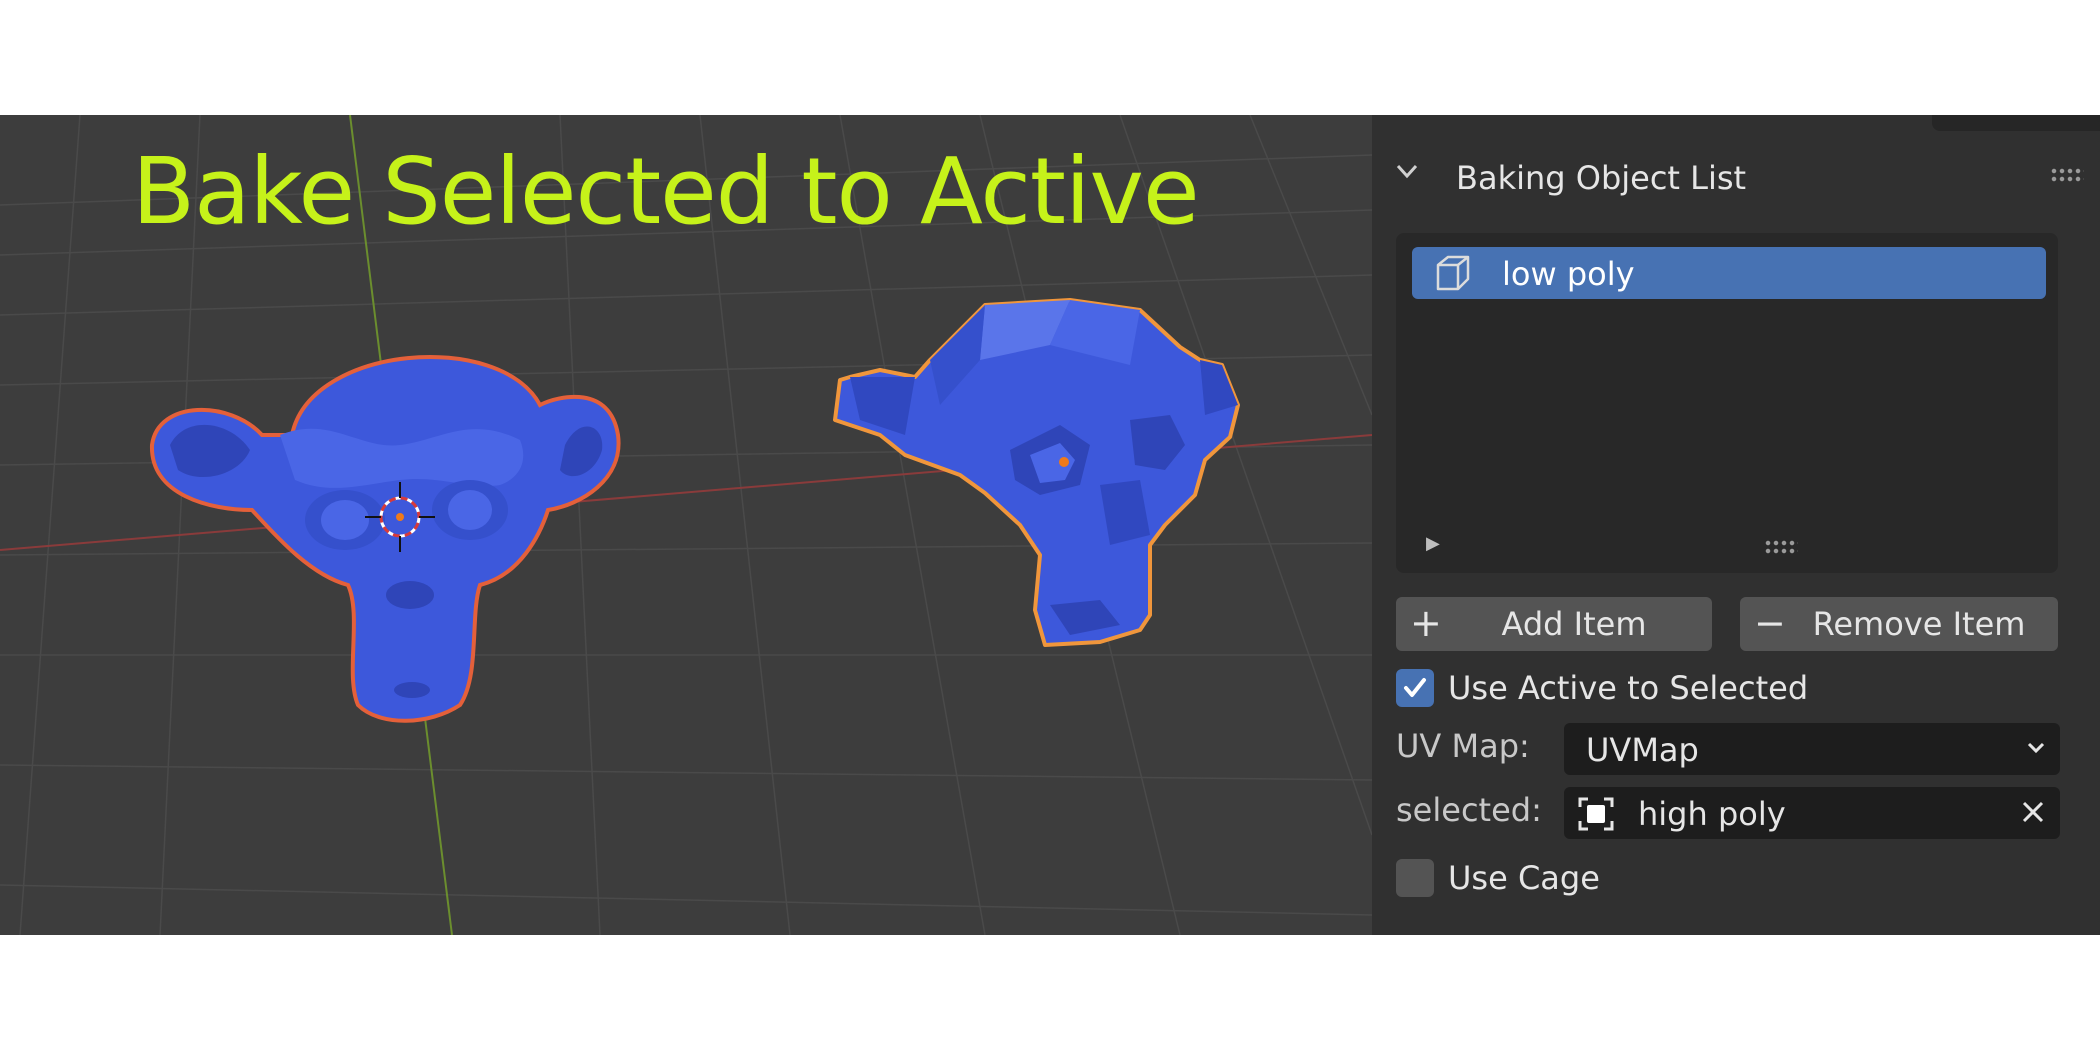  Describe the element at coordinates (1628, 688) in the screenshot. I see `use-active-to-selected-label: Use Active to Selected` at that location.